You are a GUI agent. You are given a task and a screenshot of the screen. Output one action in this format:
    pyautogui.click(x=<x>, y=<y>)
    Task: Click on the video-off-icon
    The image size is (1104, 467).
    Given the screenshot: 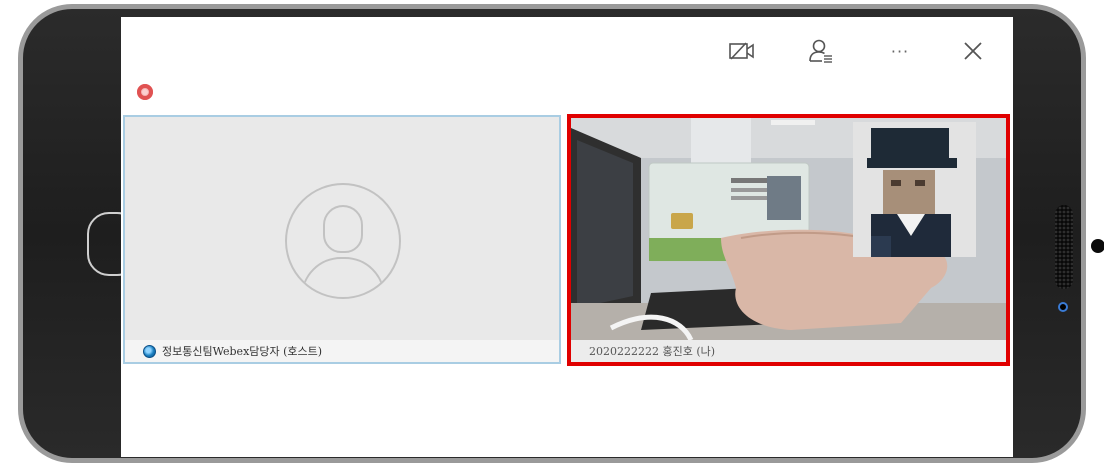 What is the action you would take?
    pyautogui.click(x=742, y=51)
    